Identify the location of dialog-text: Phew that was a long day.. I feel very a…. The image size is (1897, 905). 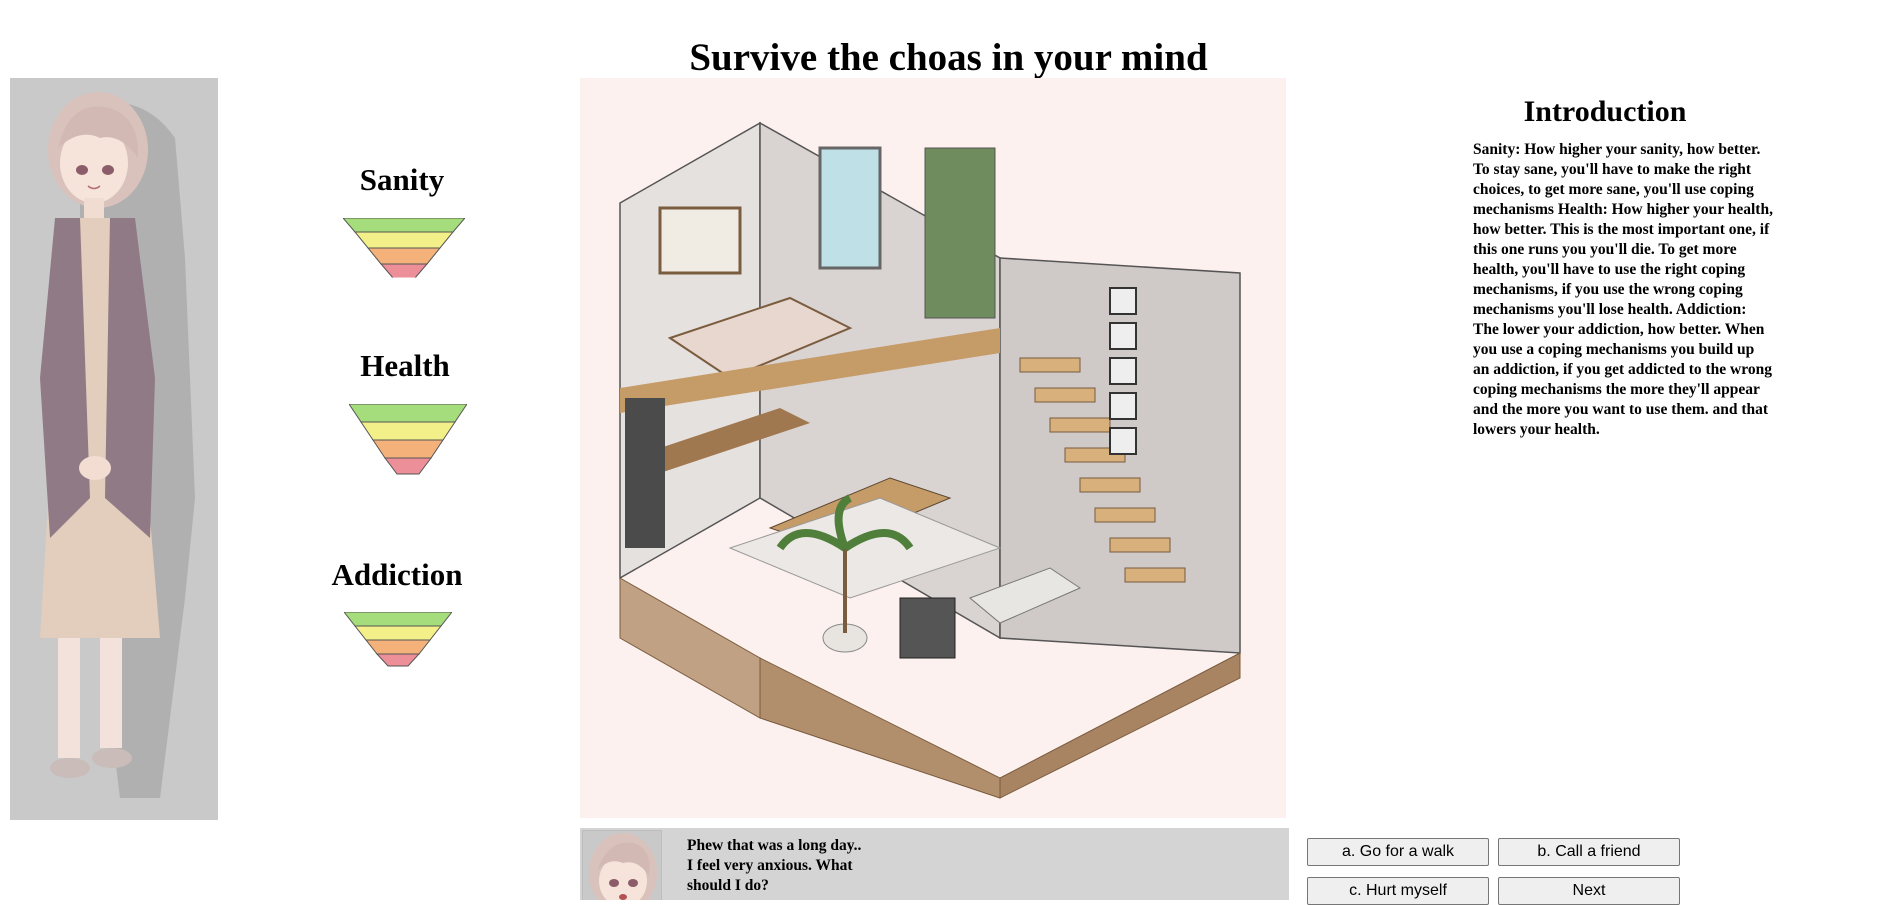
(774, 865).